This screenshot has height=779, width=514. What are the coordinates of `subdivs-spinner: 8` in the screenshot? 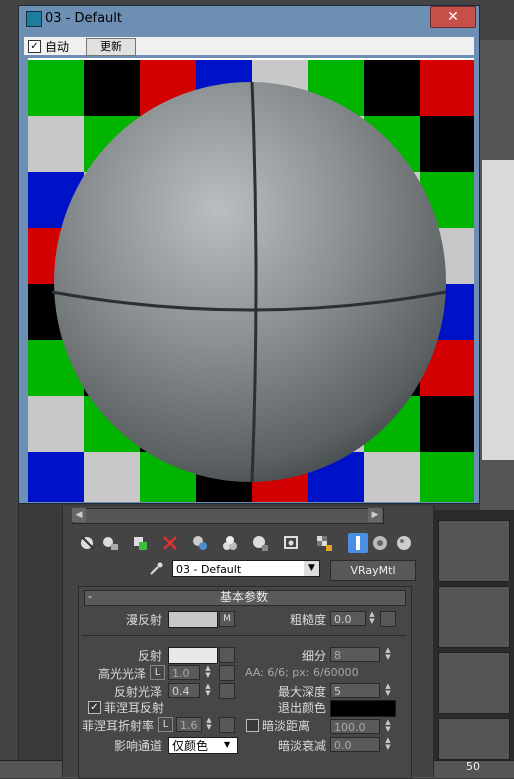 It's located at (355, 654).